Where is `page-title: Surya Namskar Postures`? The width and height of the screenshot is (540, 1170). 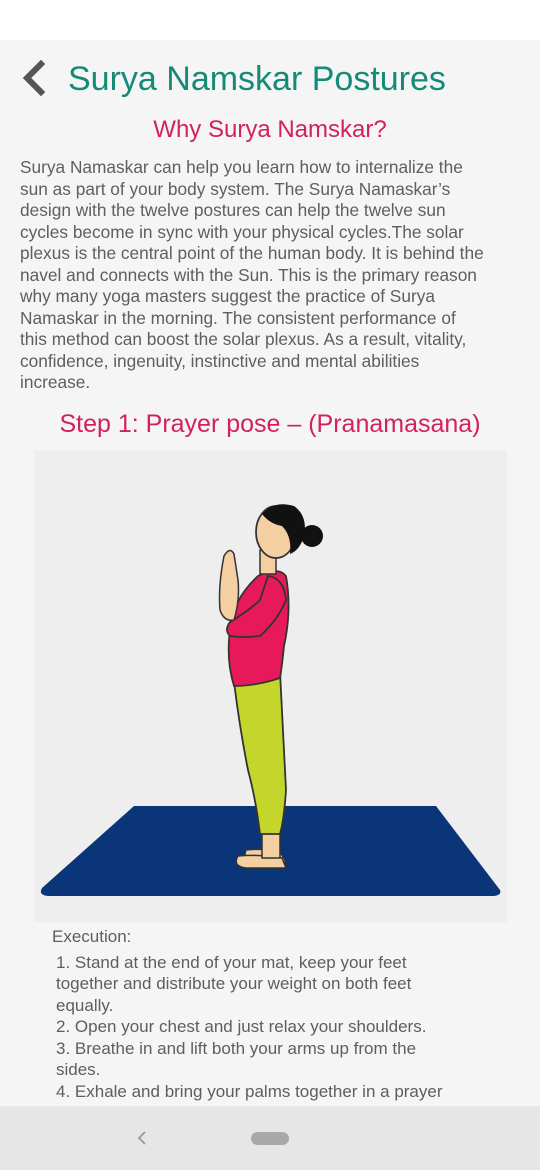 page-title: Surya Namskar Postures is located at coordinates (257, 79).